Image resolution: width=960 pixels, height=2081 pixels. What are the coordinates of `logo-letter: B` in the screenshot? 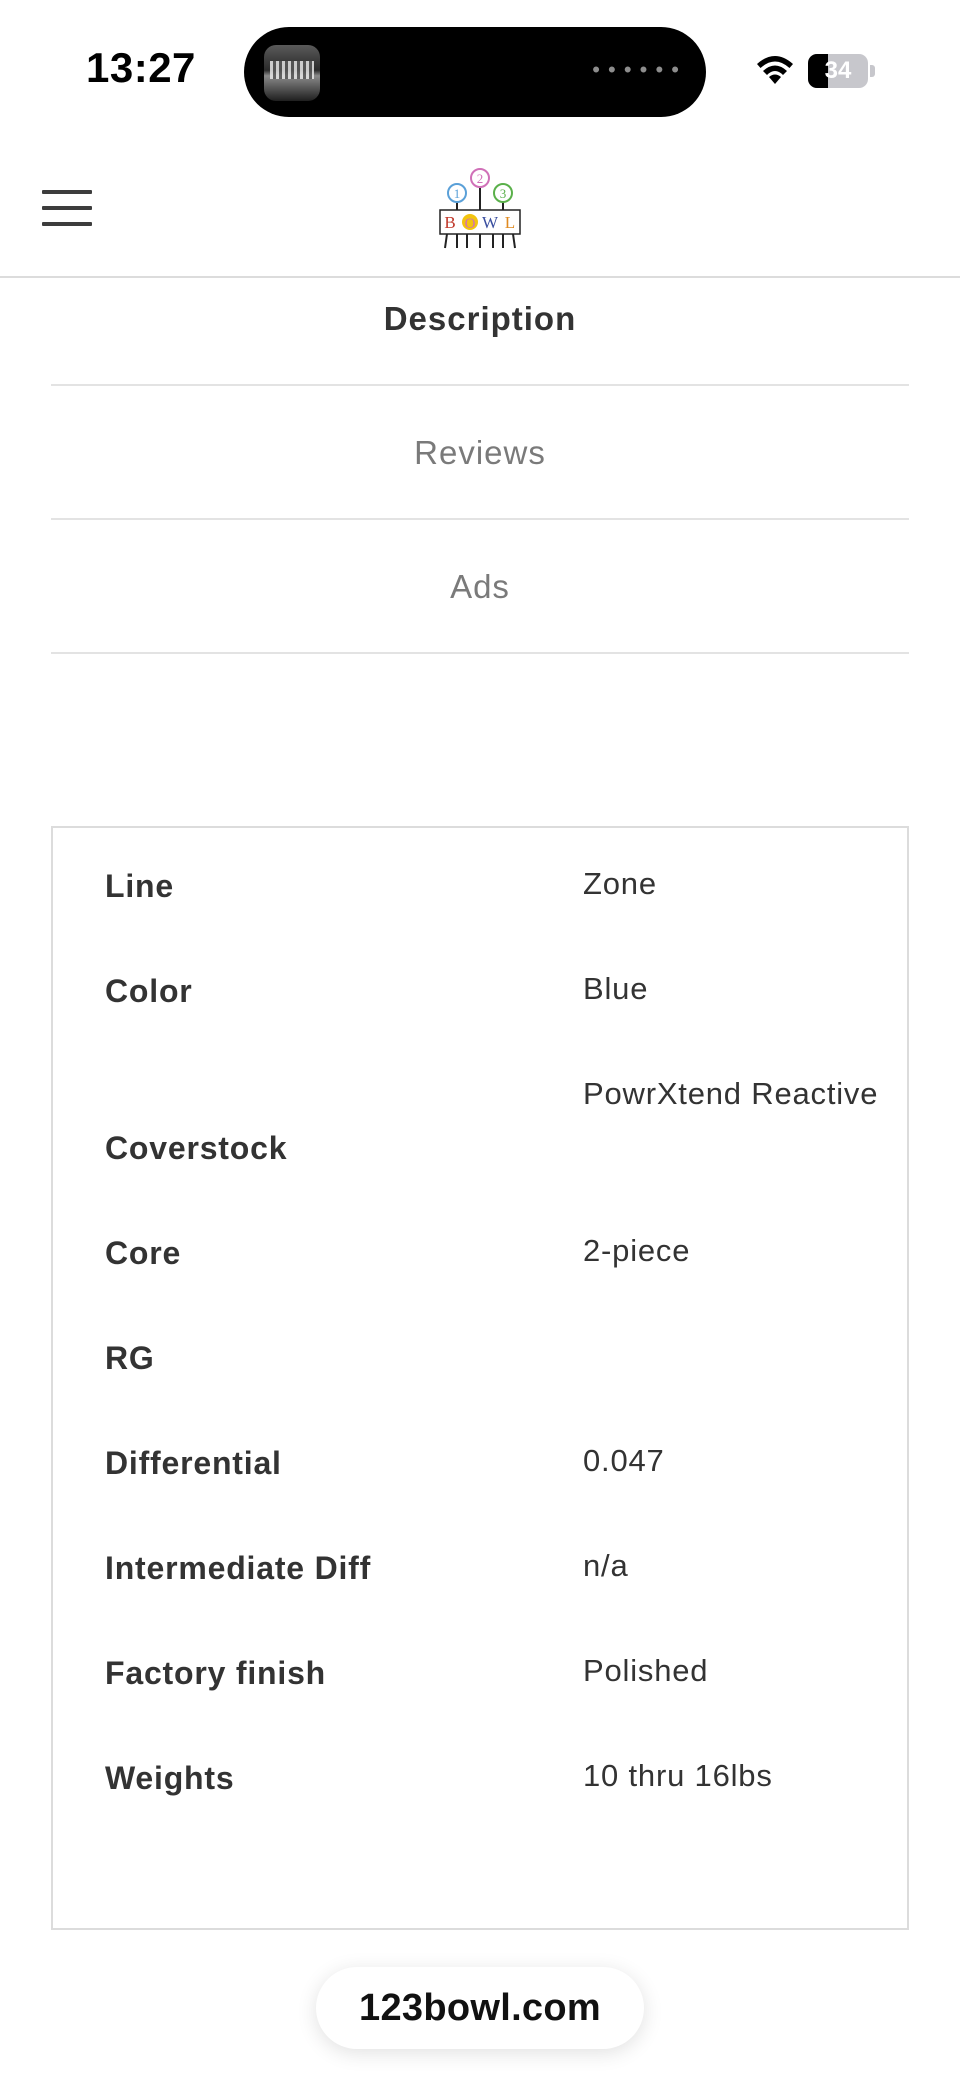 It's located at (449, 222).